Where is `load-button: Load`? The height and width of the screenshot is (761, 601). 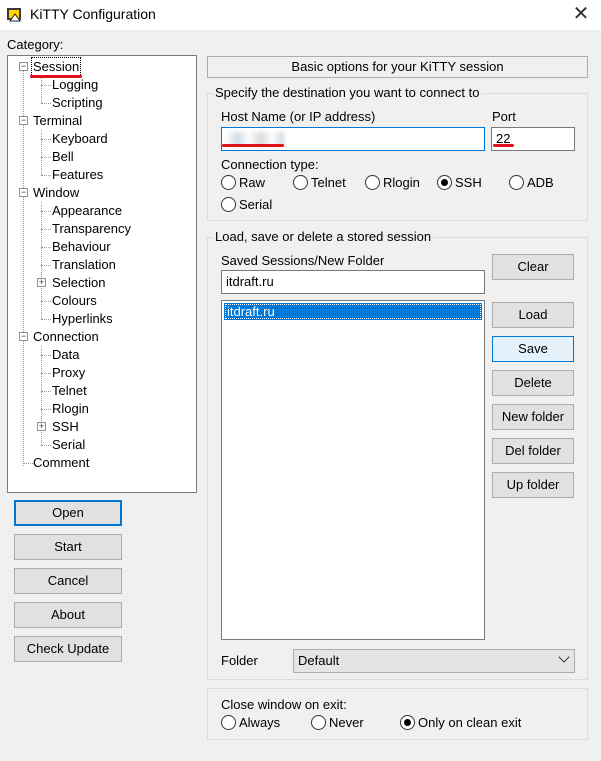 load-button: Load is located at coordinates (533, 315).